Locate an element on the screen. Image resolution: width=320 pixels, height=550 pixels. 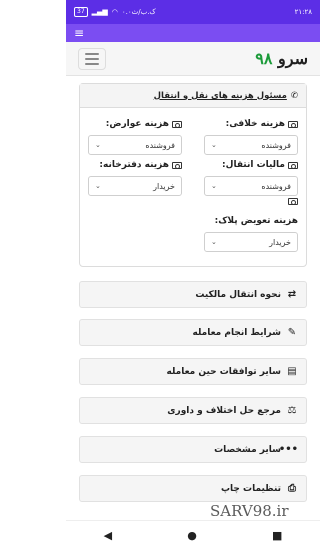
system-nav-bar: ■ ● ◀ is located at coordinates (193, 535).